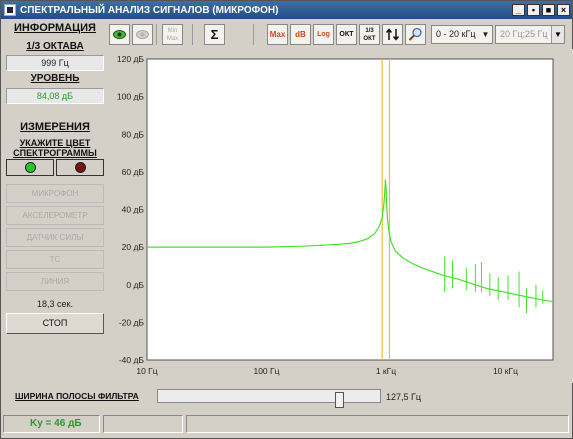 Image resolution: width=573 pixels, height=439 pixels. What do you see at coordinates (133, 134) in the screenshot?
I see `y-tick-label: 80 дБ` at bounding box center [133, 134].